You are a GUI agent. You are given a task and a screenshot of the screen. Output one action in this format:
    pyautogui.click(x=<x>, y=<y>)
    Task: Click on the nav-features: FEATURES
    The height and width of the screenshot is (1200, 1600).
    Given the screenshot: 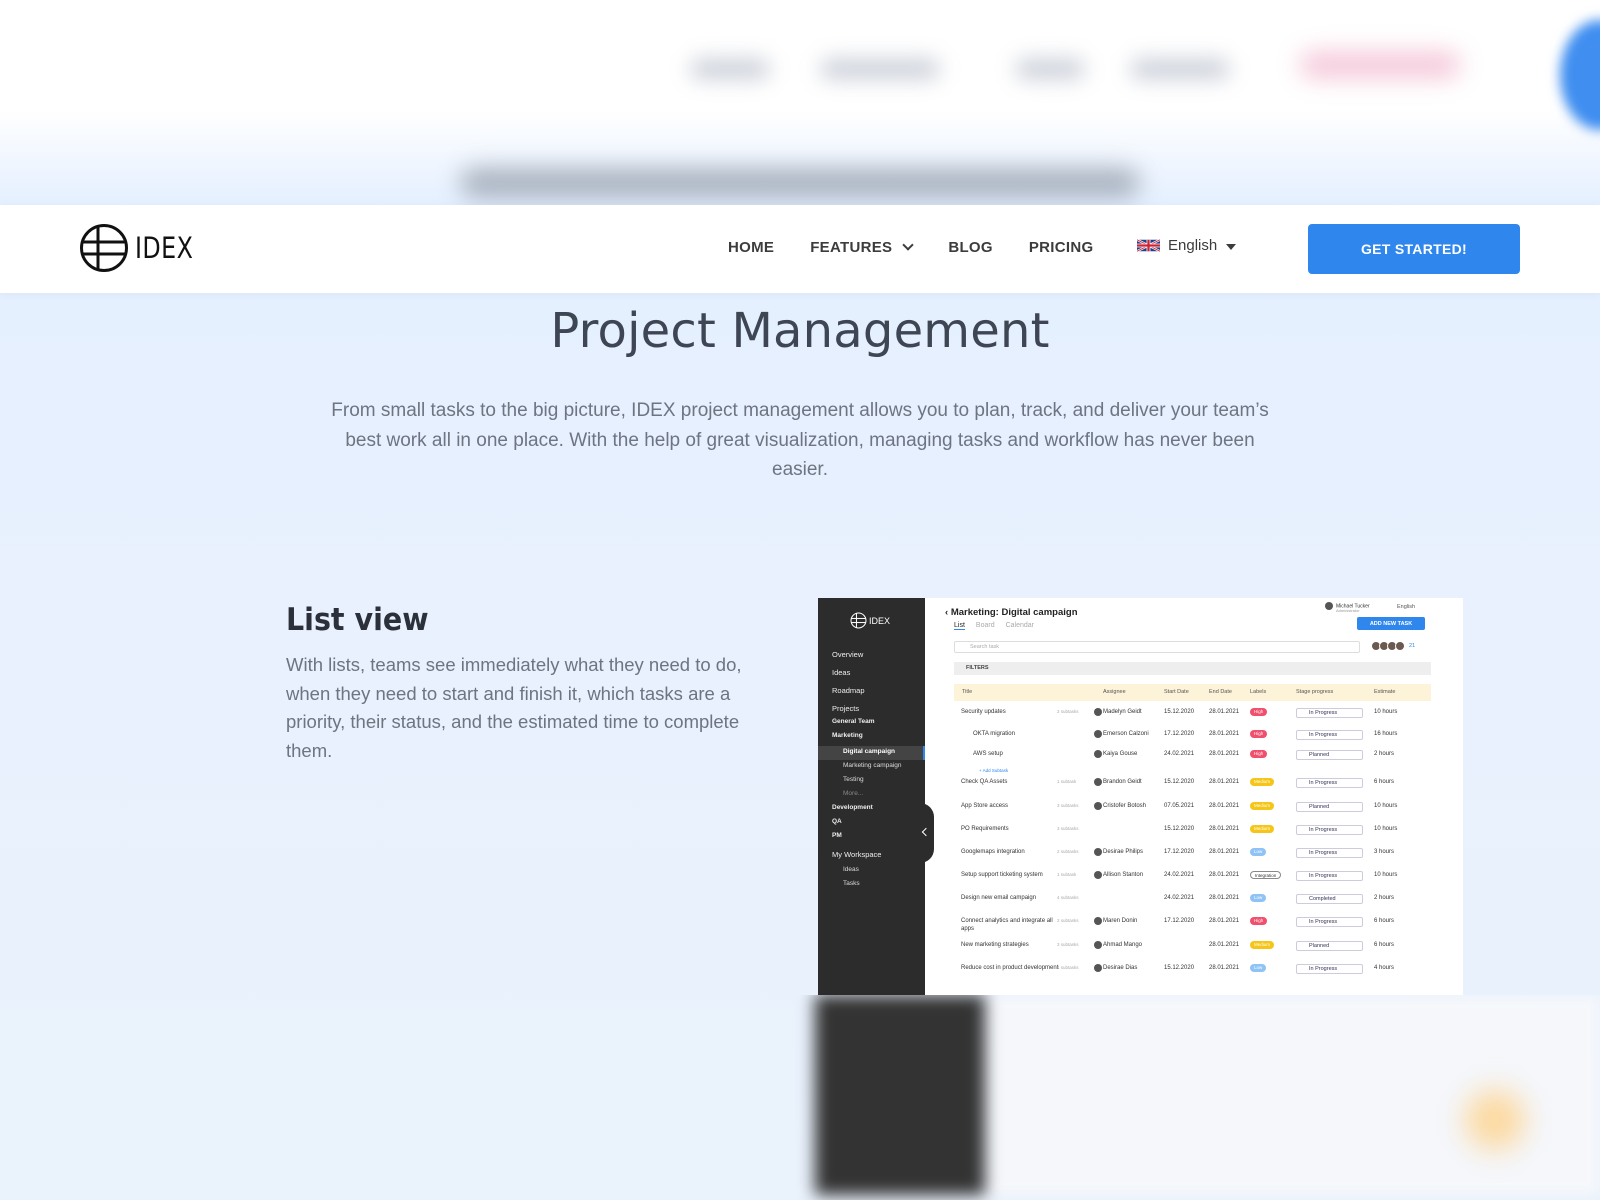 What is the action you would take?
    pyautogui.click(x=862, y=247)
    